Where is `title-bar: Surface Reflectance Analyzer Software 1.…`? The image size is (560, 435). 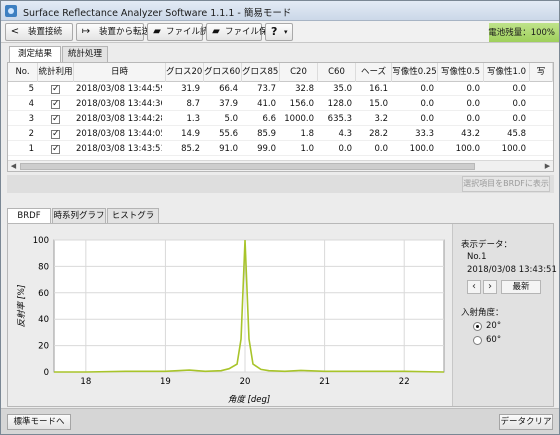 title-bar: Surface Reflectance Analyzer Software 1.… is located at coordinates (280, 11).